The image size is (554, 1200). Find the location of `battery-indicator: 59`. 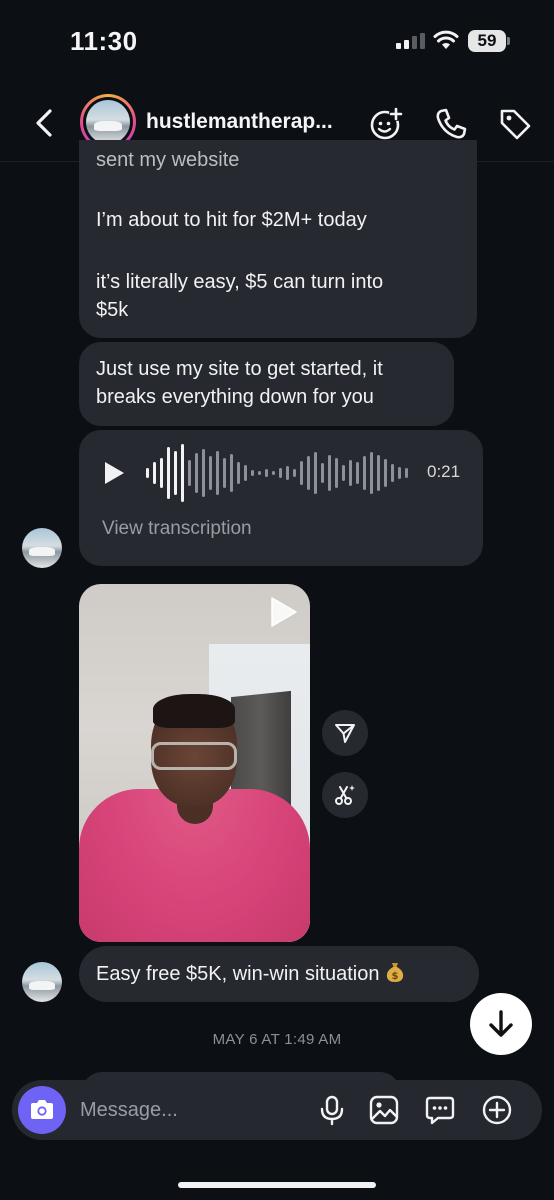

battery-indicator: 59 is located at coordinates (489, 41).